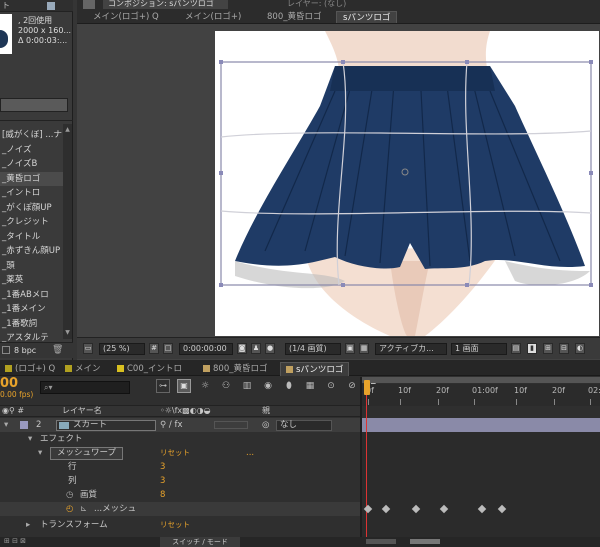 This screenshot has height=547, width=600. What do you see at coordinates (25, 350) in the screenshot?
I see `bit-depth-label: 8 bpc` at bounding box center [25, 350].